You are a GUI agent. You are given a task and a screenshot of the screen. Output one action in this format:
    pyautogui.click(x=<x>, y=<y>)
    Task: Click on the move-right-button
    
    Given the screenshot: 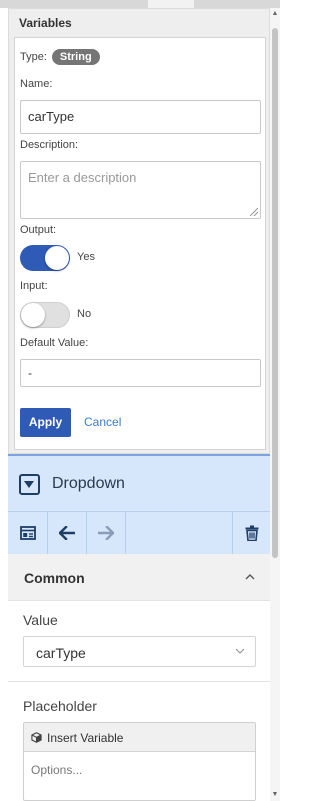 What is the action you would take?
    pyautogui.click(x=105, y=533)
    